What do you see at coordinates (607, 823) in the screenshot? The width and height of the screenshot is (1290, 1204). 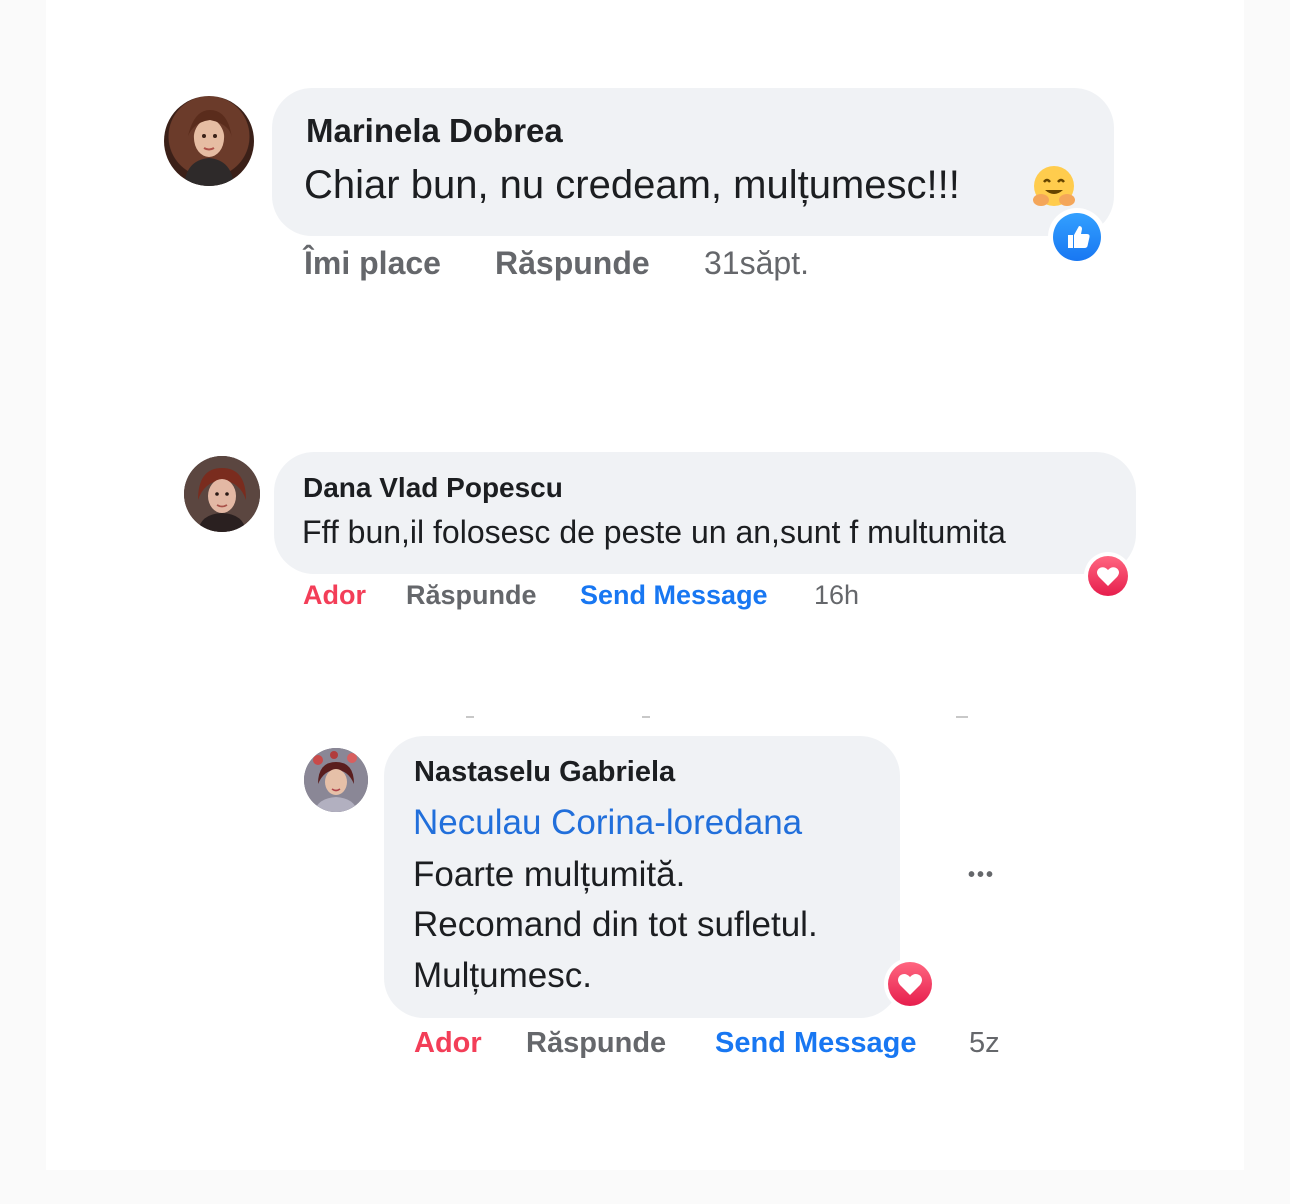 I see `mention-link: Neculau Corina-loredana` at bounding box center [607, 823].